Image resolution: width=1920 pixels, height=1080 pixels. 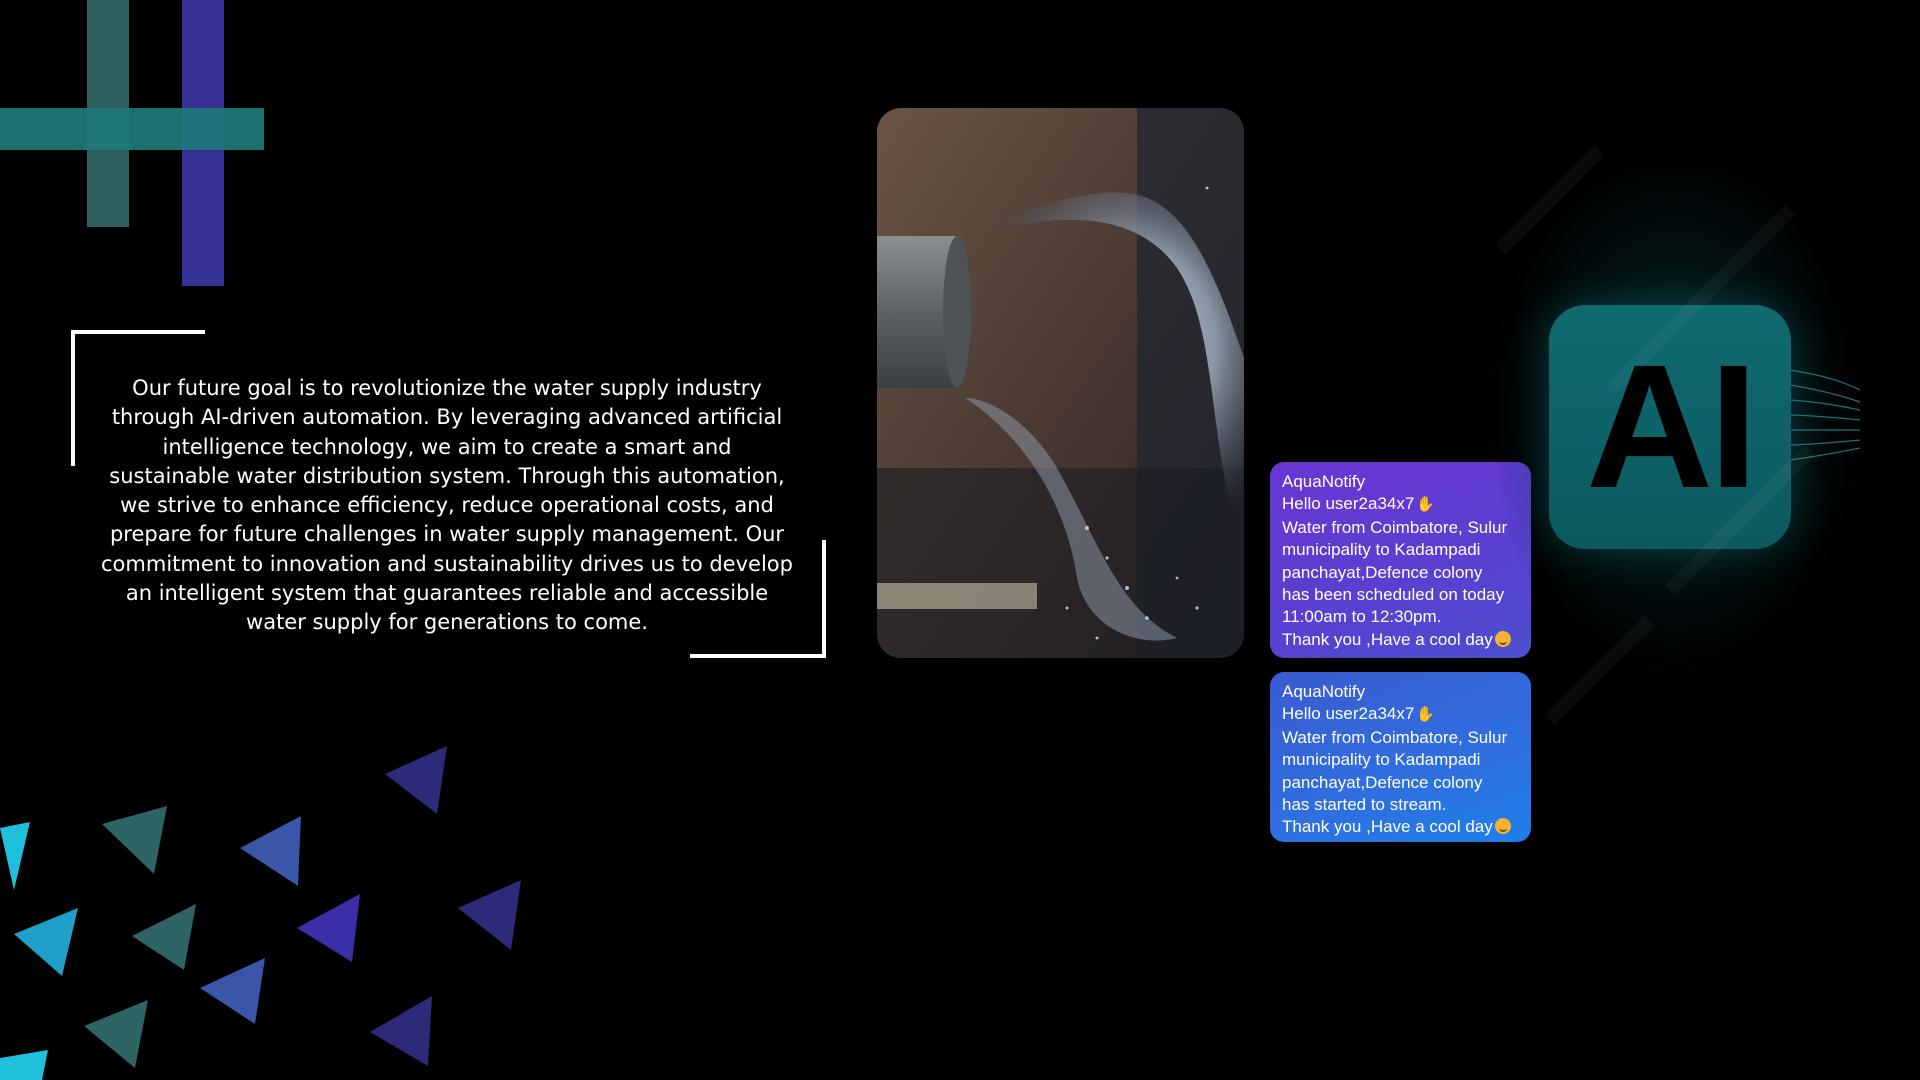 I want to click on notification-line: has been scheduled on today, so click(x=1393, y=595).